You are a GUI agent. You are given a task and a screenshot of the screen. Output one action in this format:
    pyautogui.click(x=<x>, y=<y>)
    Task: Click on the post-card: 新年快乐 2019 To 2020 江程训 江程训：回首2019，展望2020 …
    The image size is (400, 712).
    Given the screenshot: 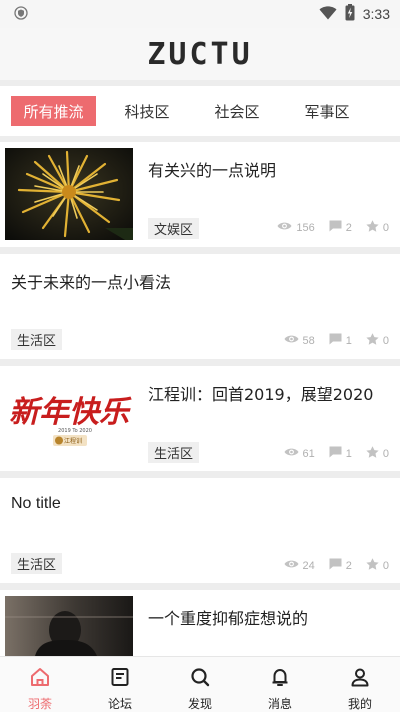 What is the action you would take?
    pyautogui.click(x=200, y=418)
    